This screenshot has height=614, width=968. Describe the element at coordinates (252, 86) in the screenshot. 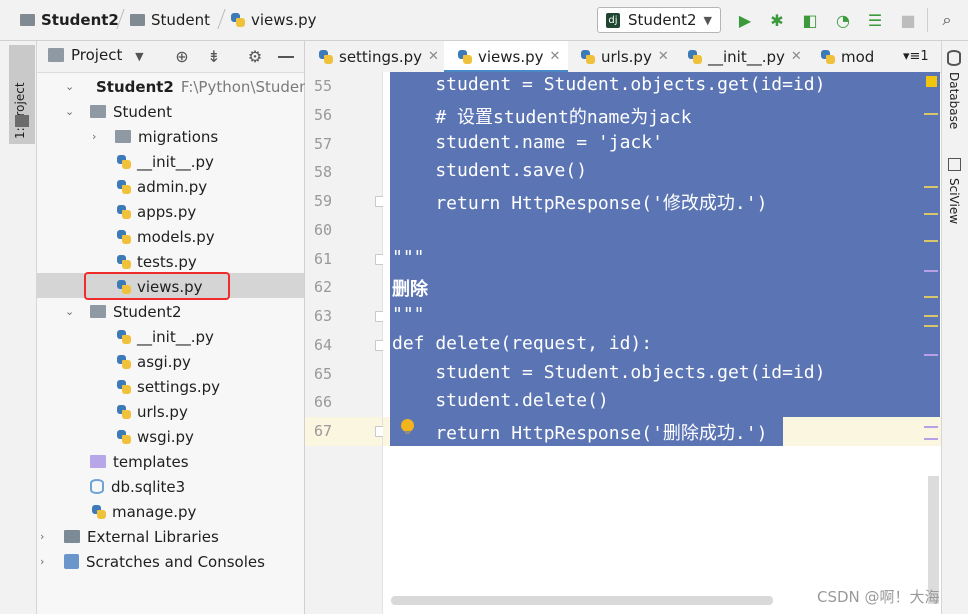

I see `project-path: F:\Python\Student2` at that location.